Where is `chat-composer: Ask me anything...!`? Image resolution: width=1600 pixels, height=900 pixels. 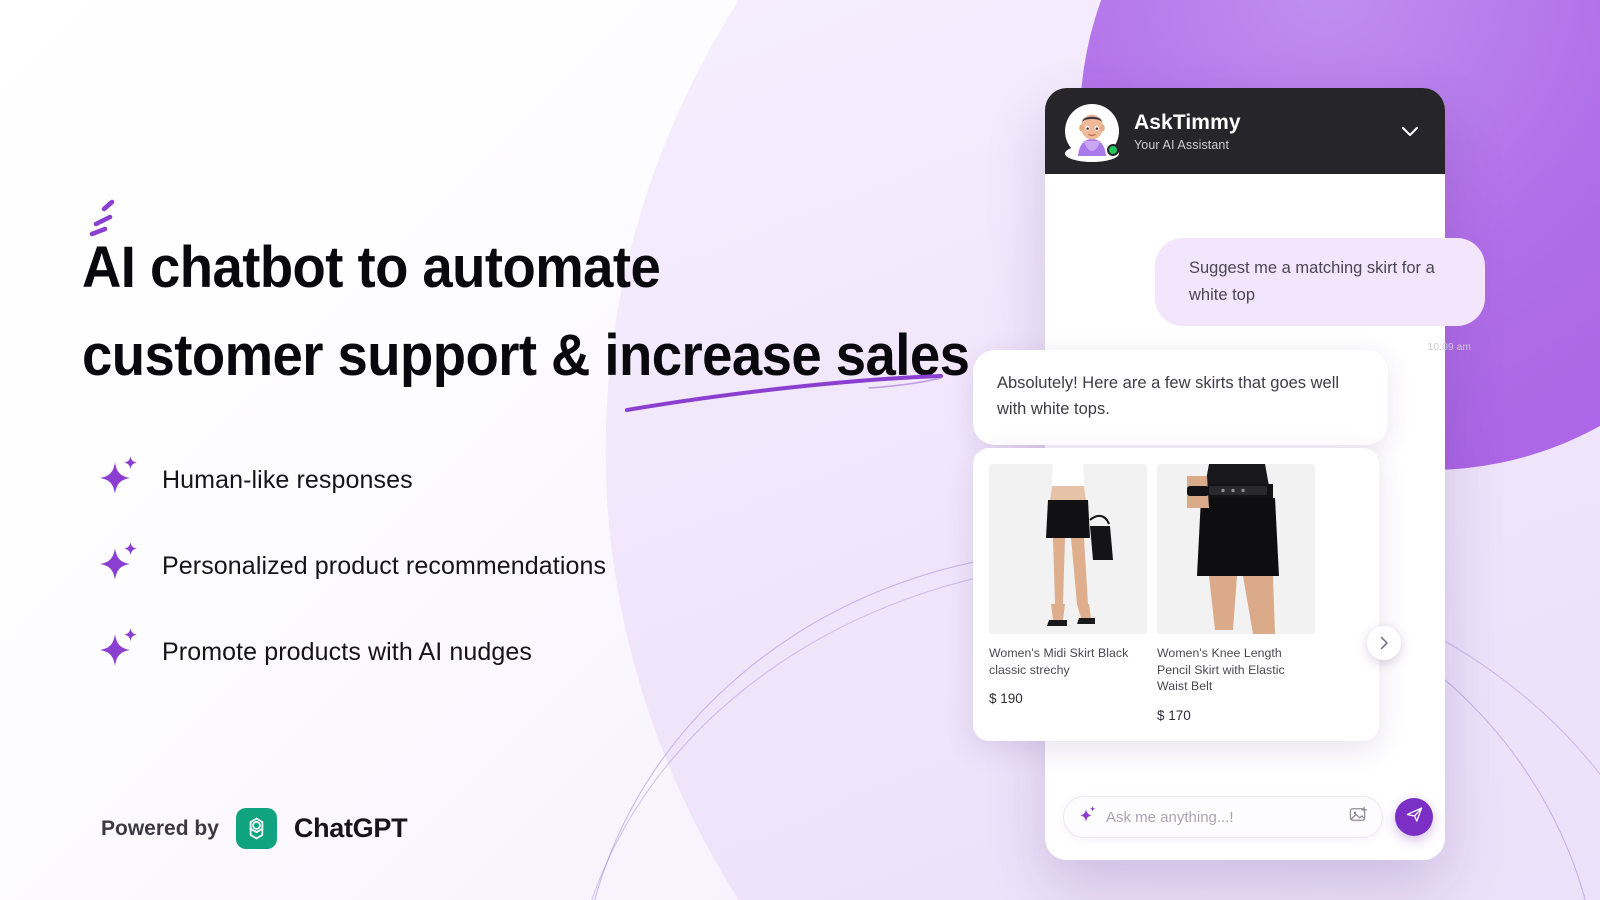 chat-composer: Ask me anything...! is located at coordinates (1245, 817).